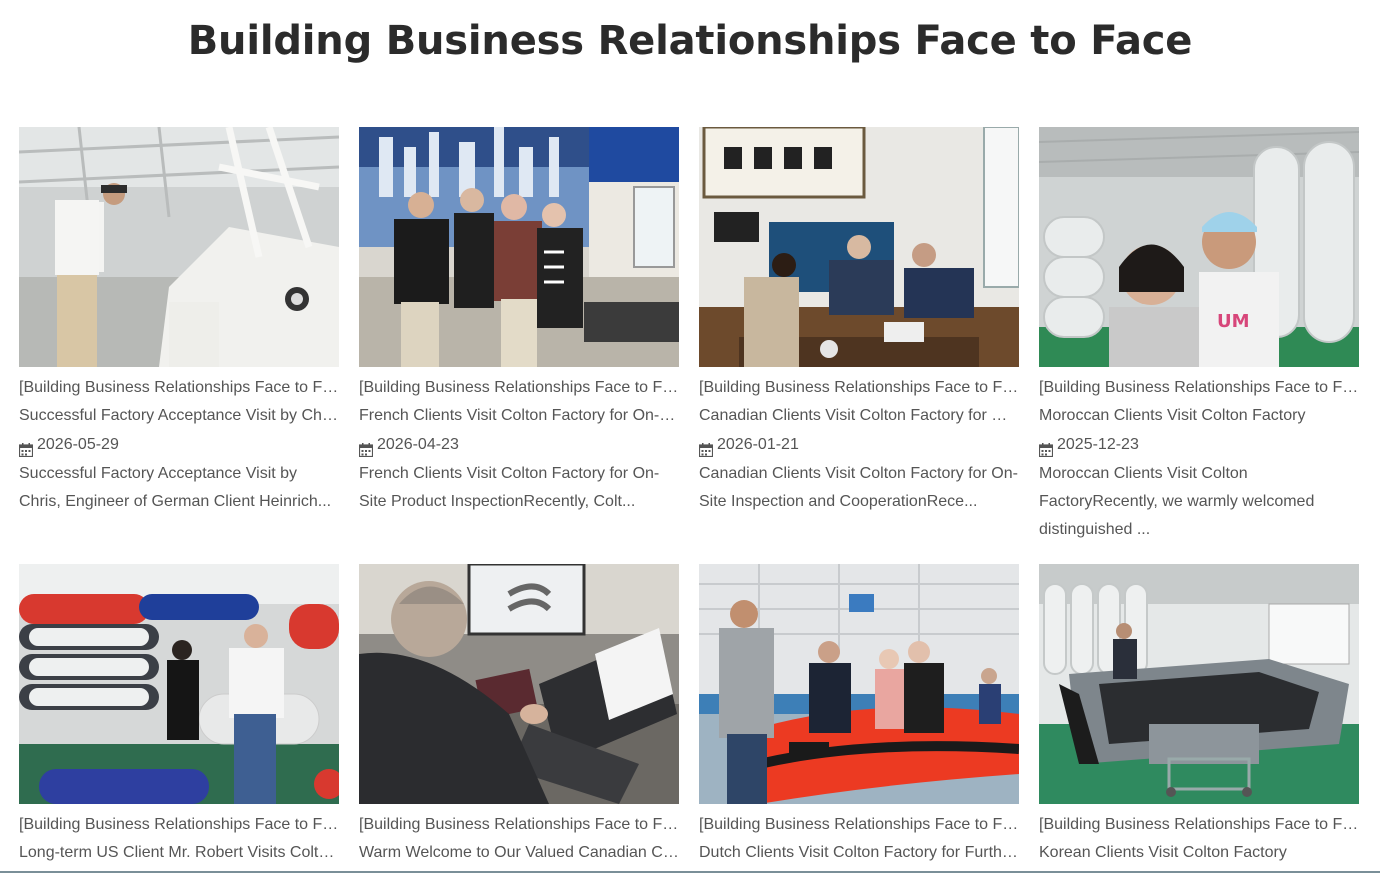 Image resolution: width=1380 pixels, height=873 pixels. Describe the element at coordinates (1199, 247) in the screenshot. I see `post-thumbnail: UM` at that location.